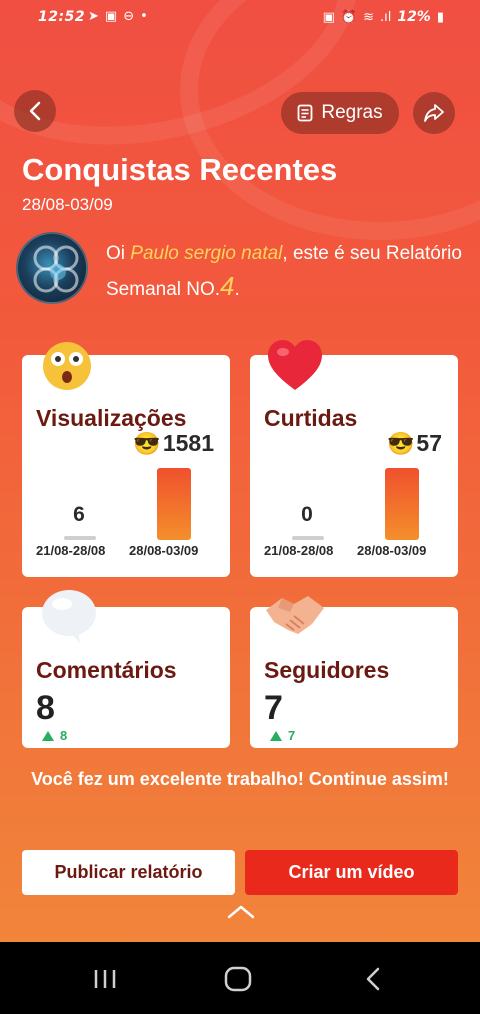  I want to click on avatar-art, so click(56, 269).